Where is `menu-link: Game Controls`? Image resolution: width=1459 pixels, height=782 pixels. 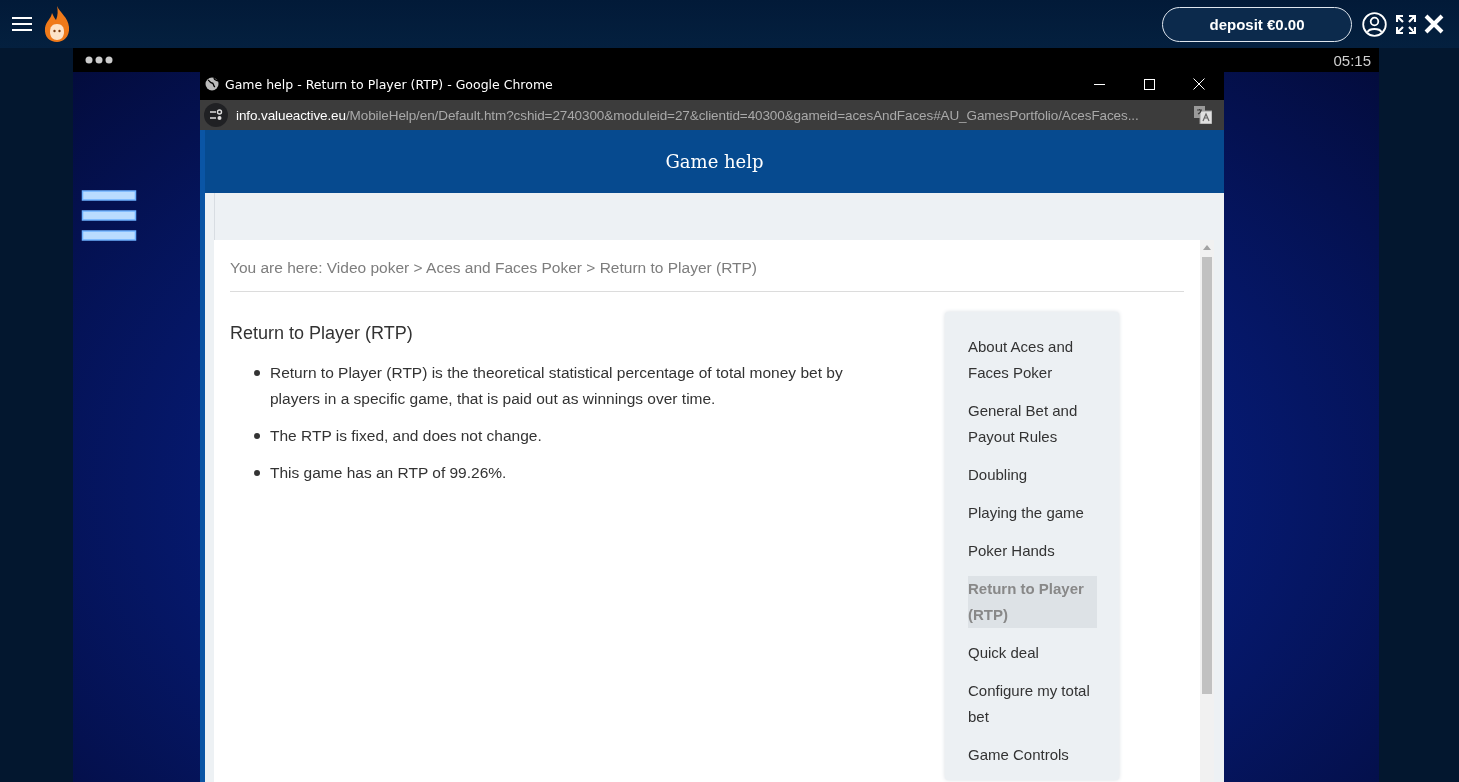
menu-link: Game Controls is located at coordinates (1032, 755).